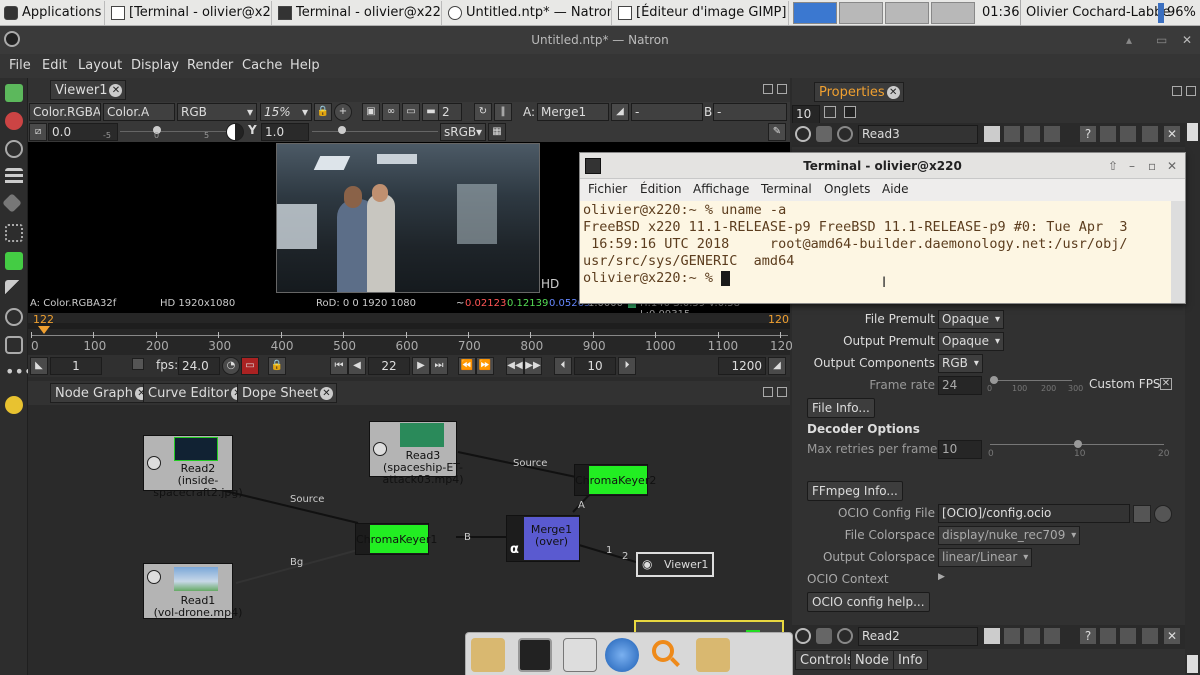 This screenshot has width=1200, height=675. Describe the element at coordinates (54, 65) in the screenshot. I see `menu-edit: Edit` at that location.